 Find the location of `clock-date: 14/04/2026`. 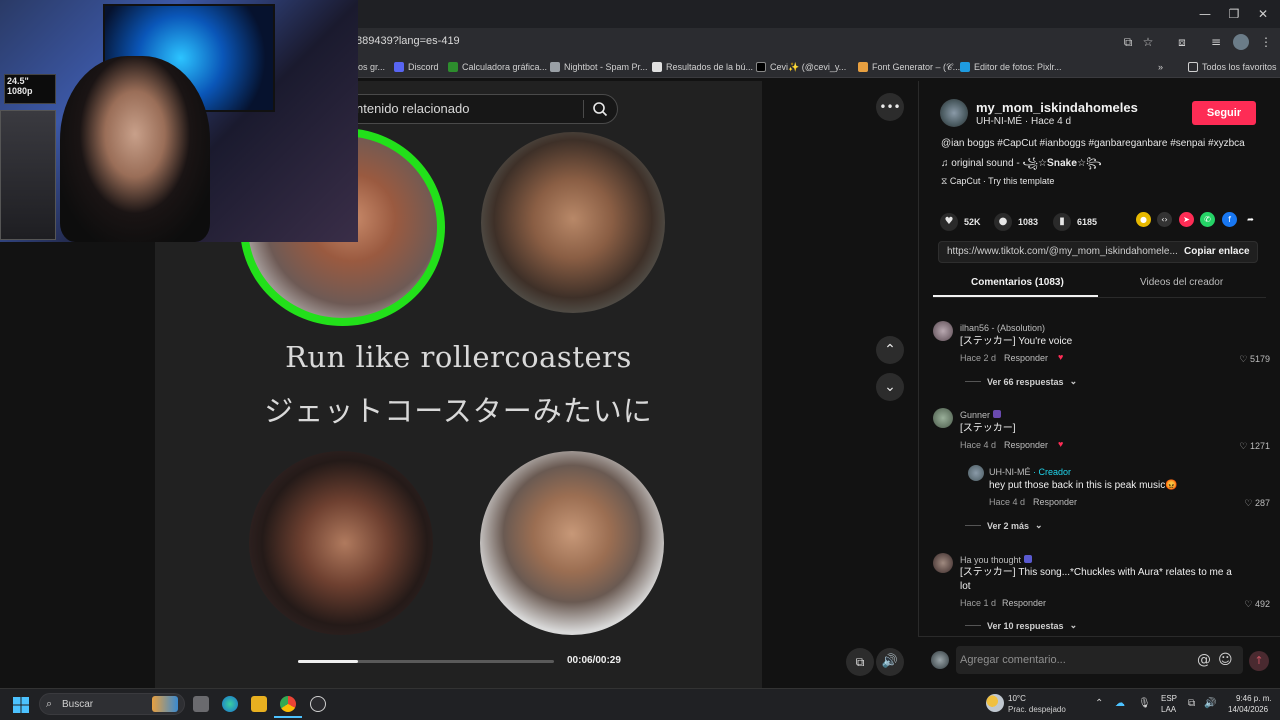

clock-date: 14/04/2026 is located at coordinates (1248, 709).